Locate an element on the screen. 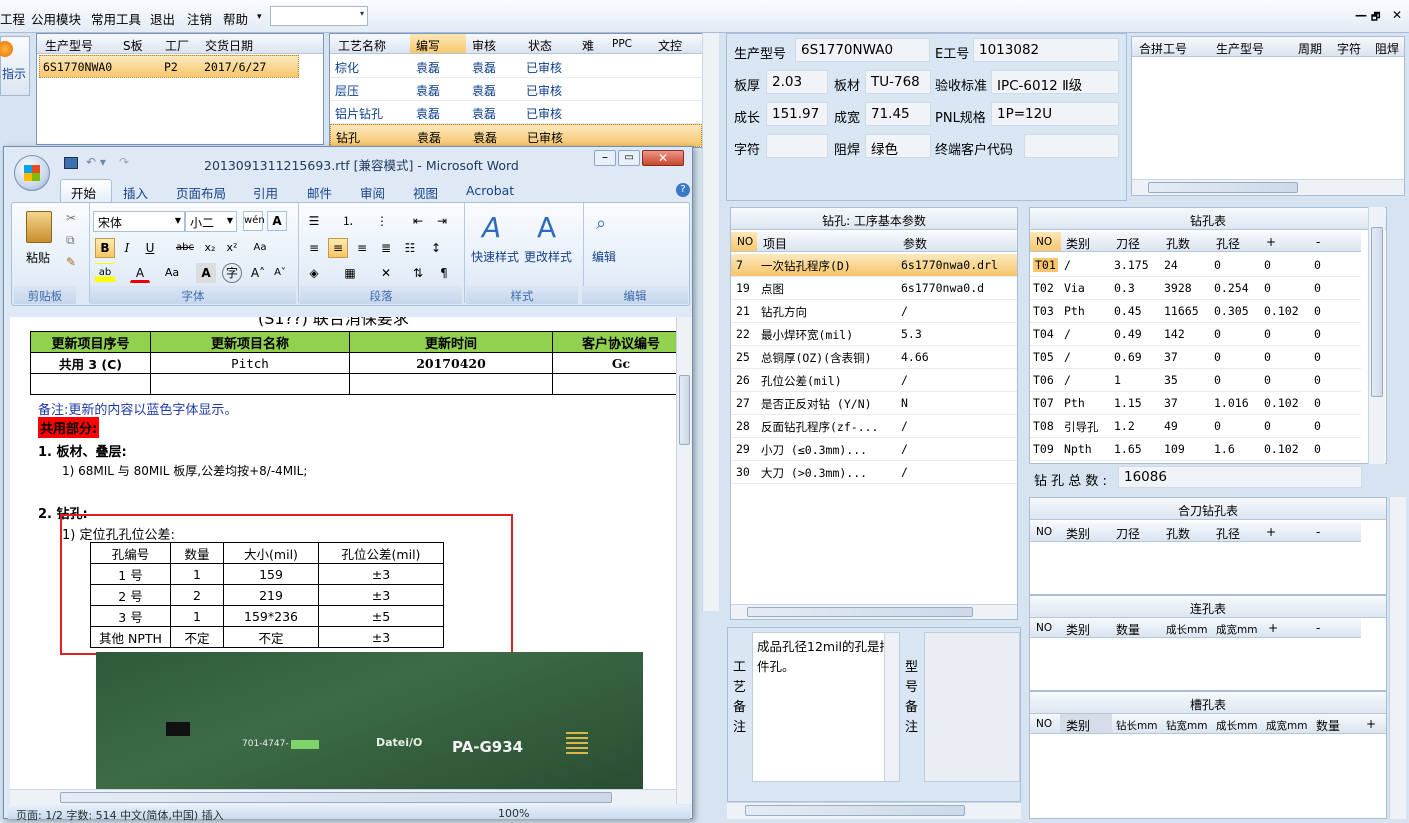 This screenshot has height=823, width=1409. quick-style-icon: A is located at coordinates (491, 227).